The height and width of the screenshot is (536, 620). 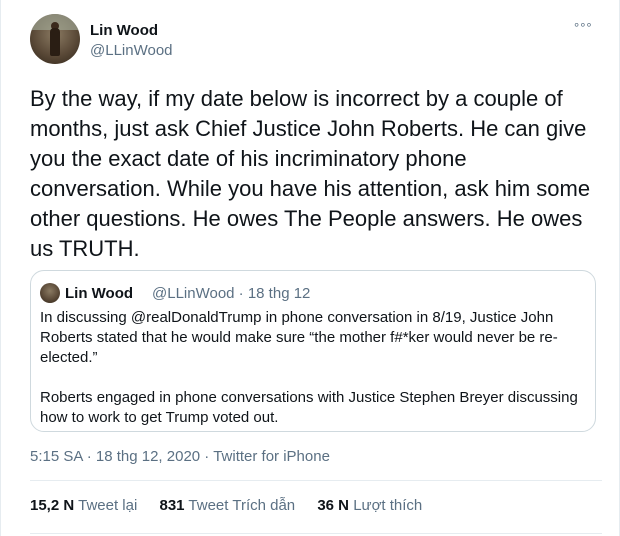 I want to click on avatar, so click(x=55, y=39).